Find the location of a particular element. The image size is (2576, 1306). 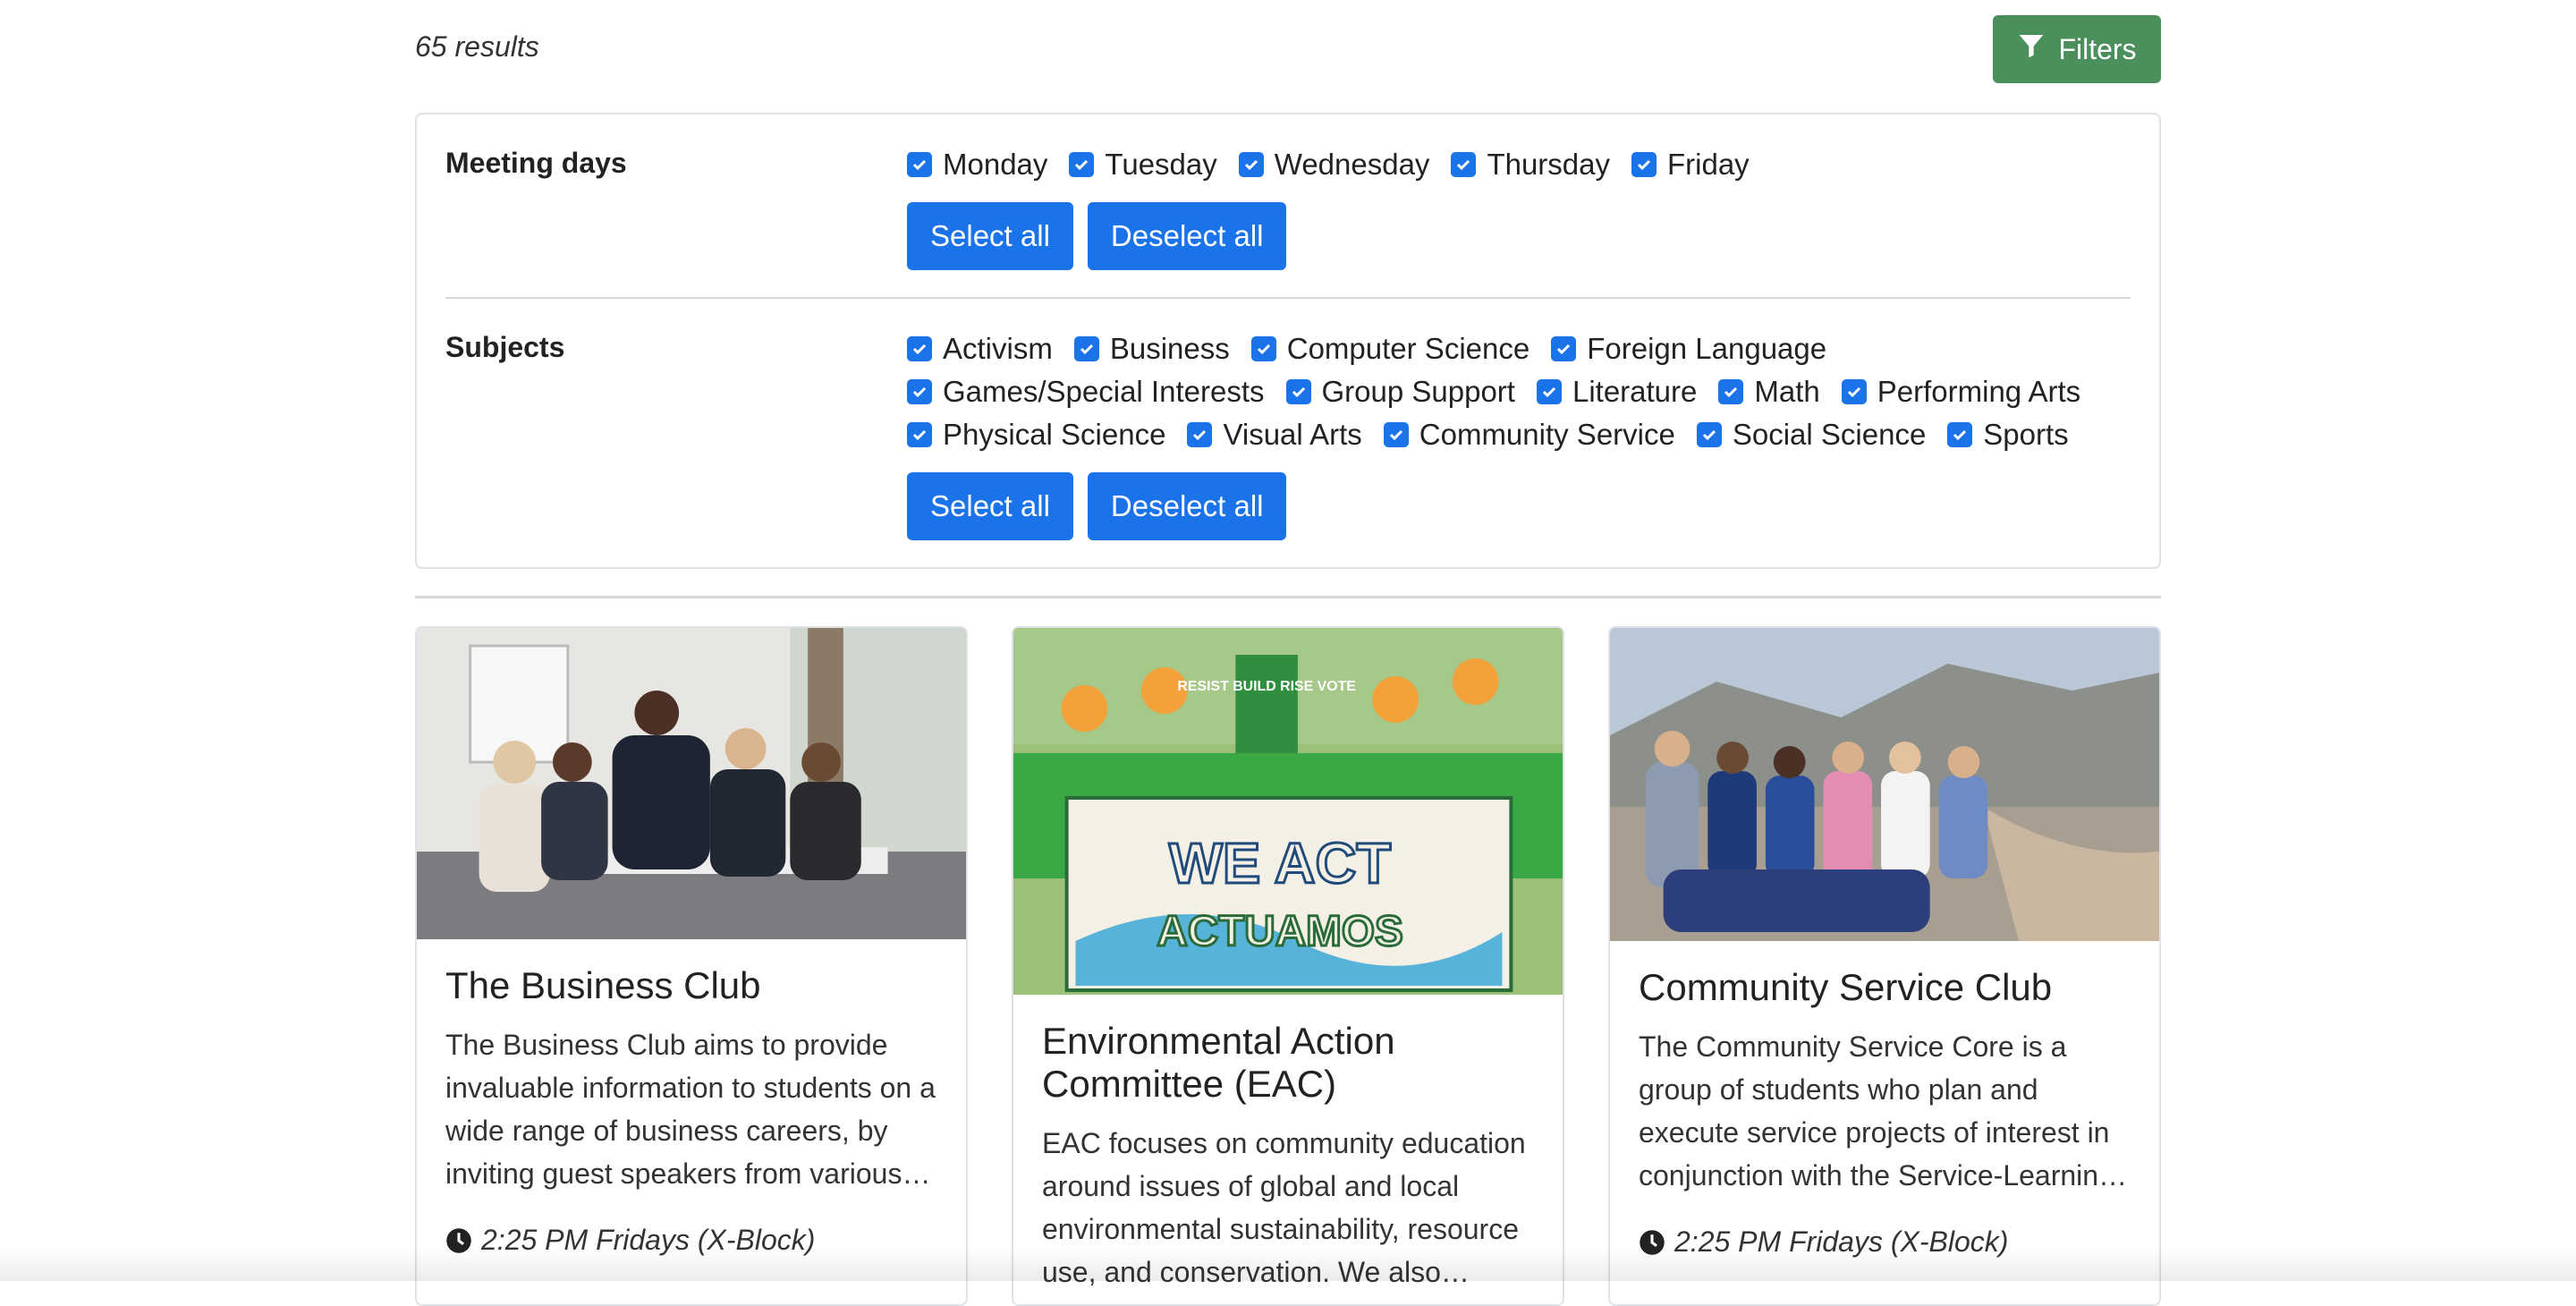

checkbox-games-special-interests: Games/Special Interests is located at coordinates (1086, 392).